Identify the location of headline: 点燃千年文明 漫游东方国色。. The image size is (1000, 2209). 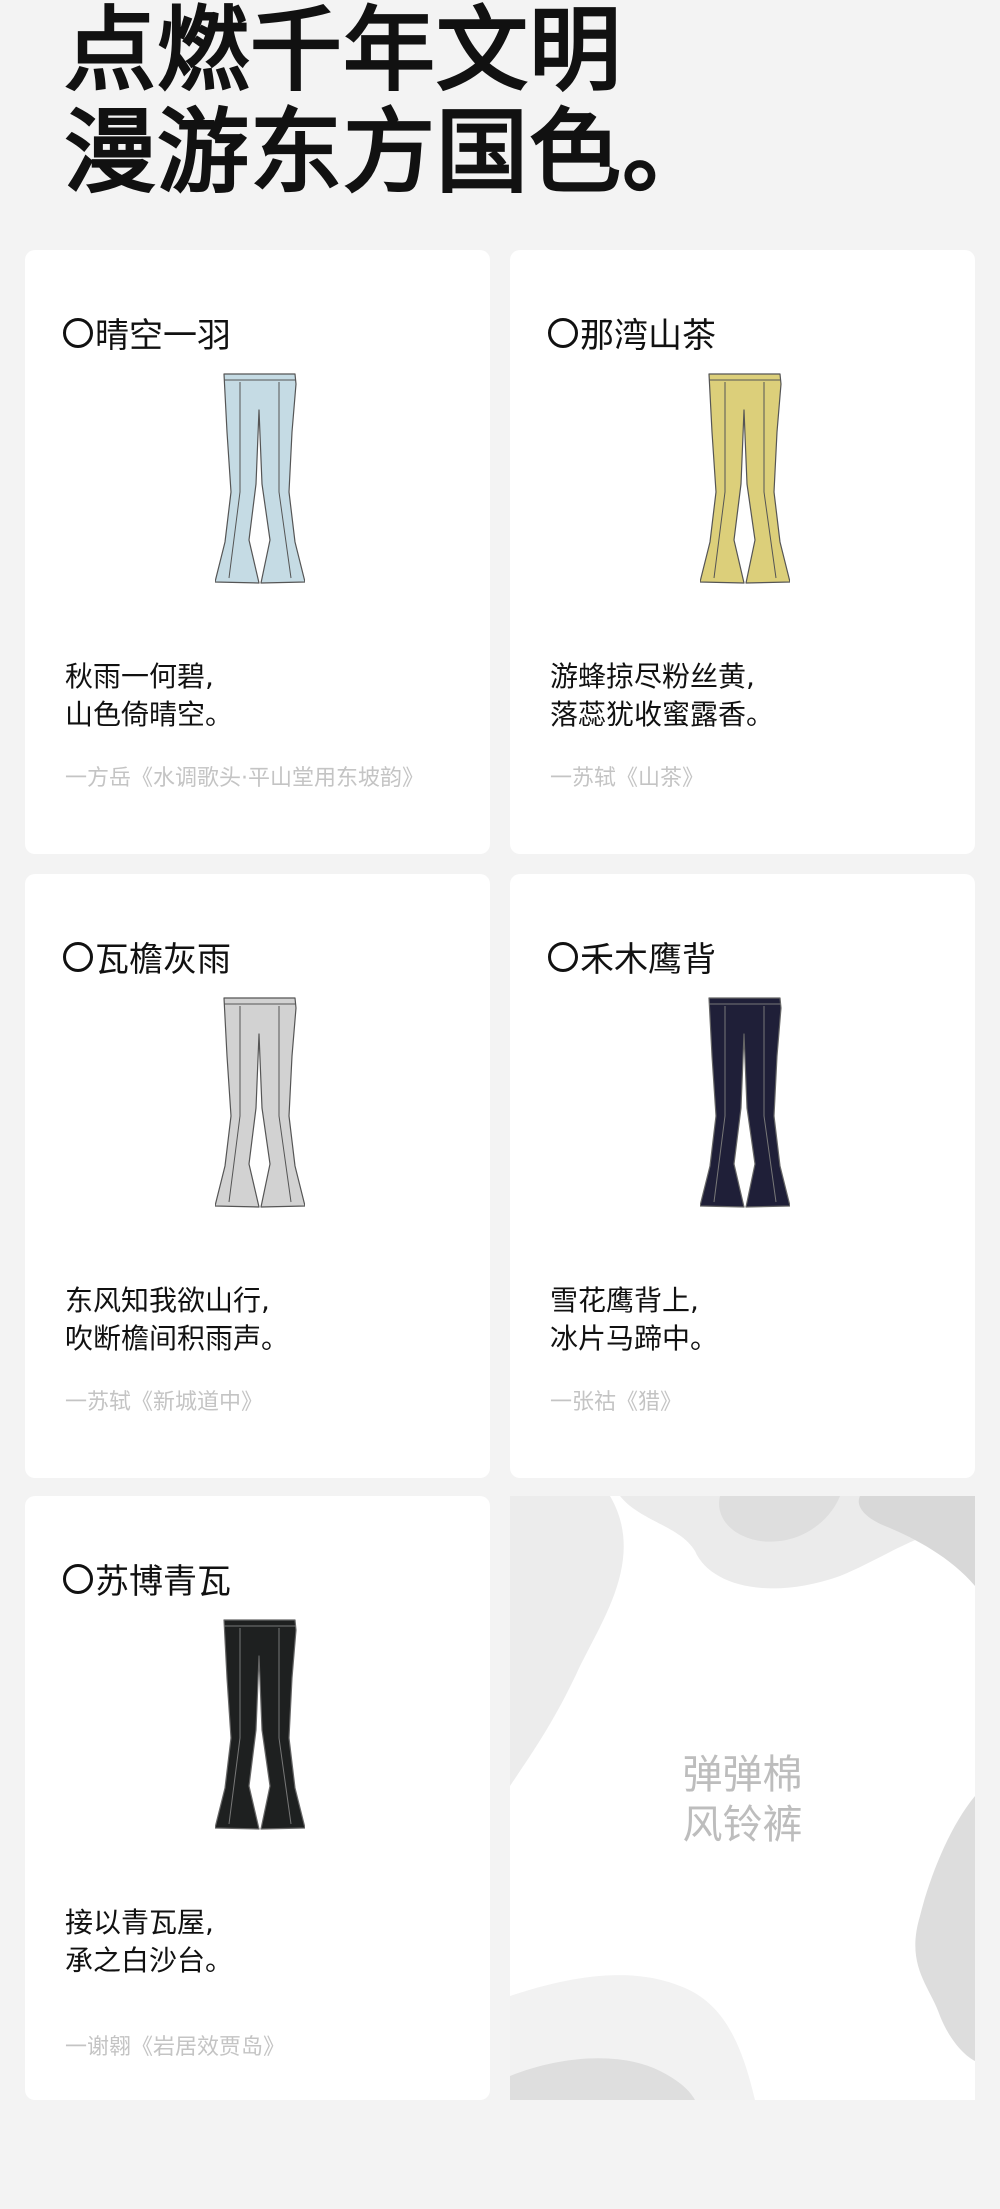
(389, 102).